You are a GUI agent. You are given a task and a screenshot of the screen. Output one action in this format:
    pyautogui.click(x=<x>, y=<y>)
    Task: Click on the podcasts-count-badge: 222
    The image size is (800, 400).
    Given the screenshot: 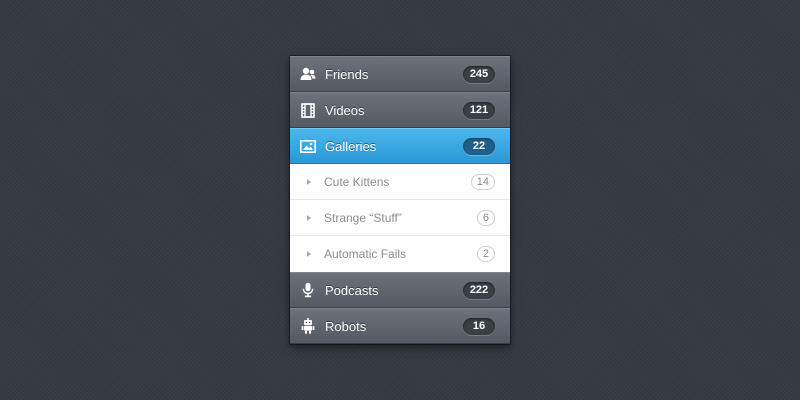 What is the action you would take?
    pyautogui.click(x=479, y=290)
    